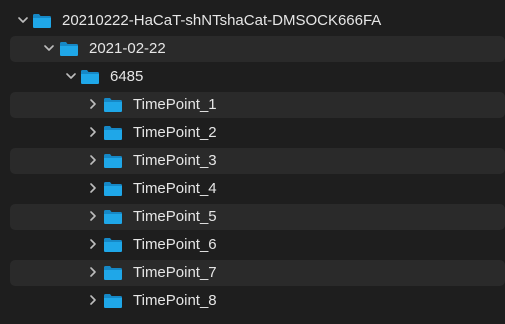 Image resolution: width=505 pixels, height=324 pixels. What do you see at coordinates (257, 77) in the screenshot?
I see `tree-row-plate-folder: 6485` at bounding box center [257, 77].